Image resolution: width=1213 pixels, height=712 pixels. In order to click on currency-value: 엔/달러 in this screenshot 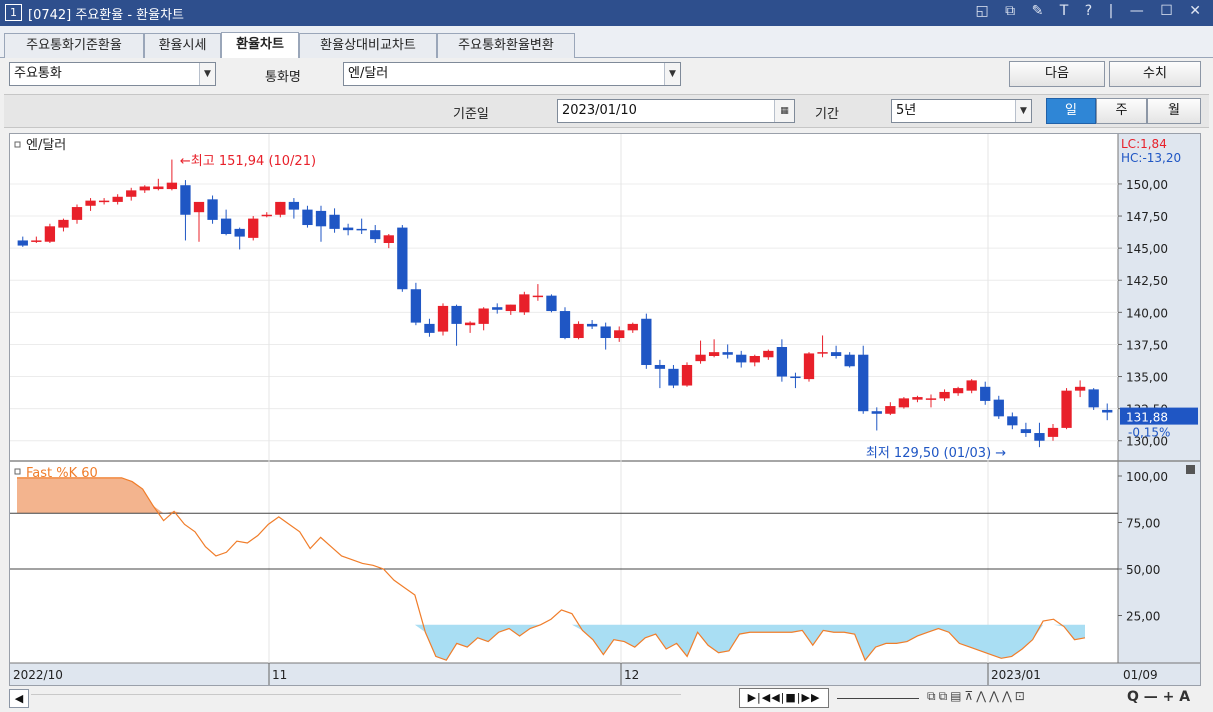, I will do `click(368, 73)`.